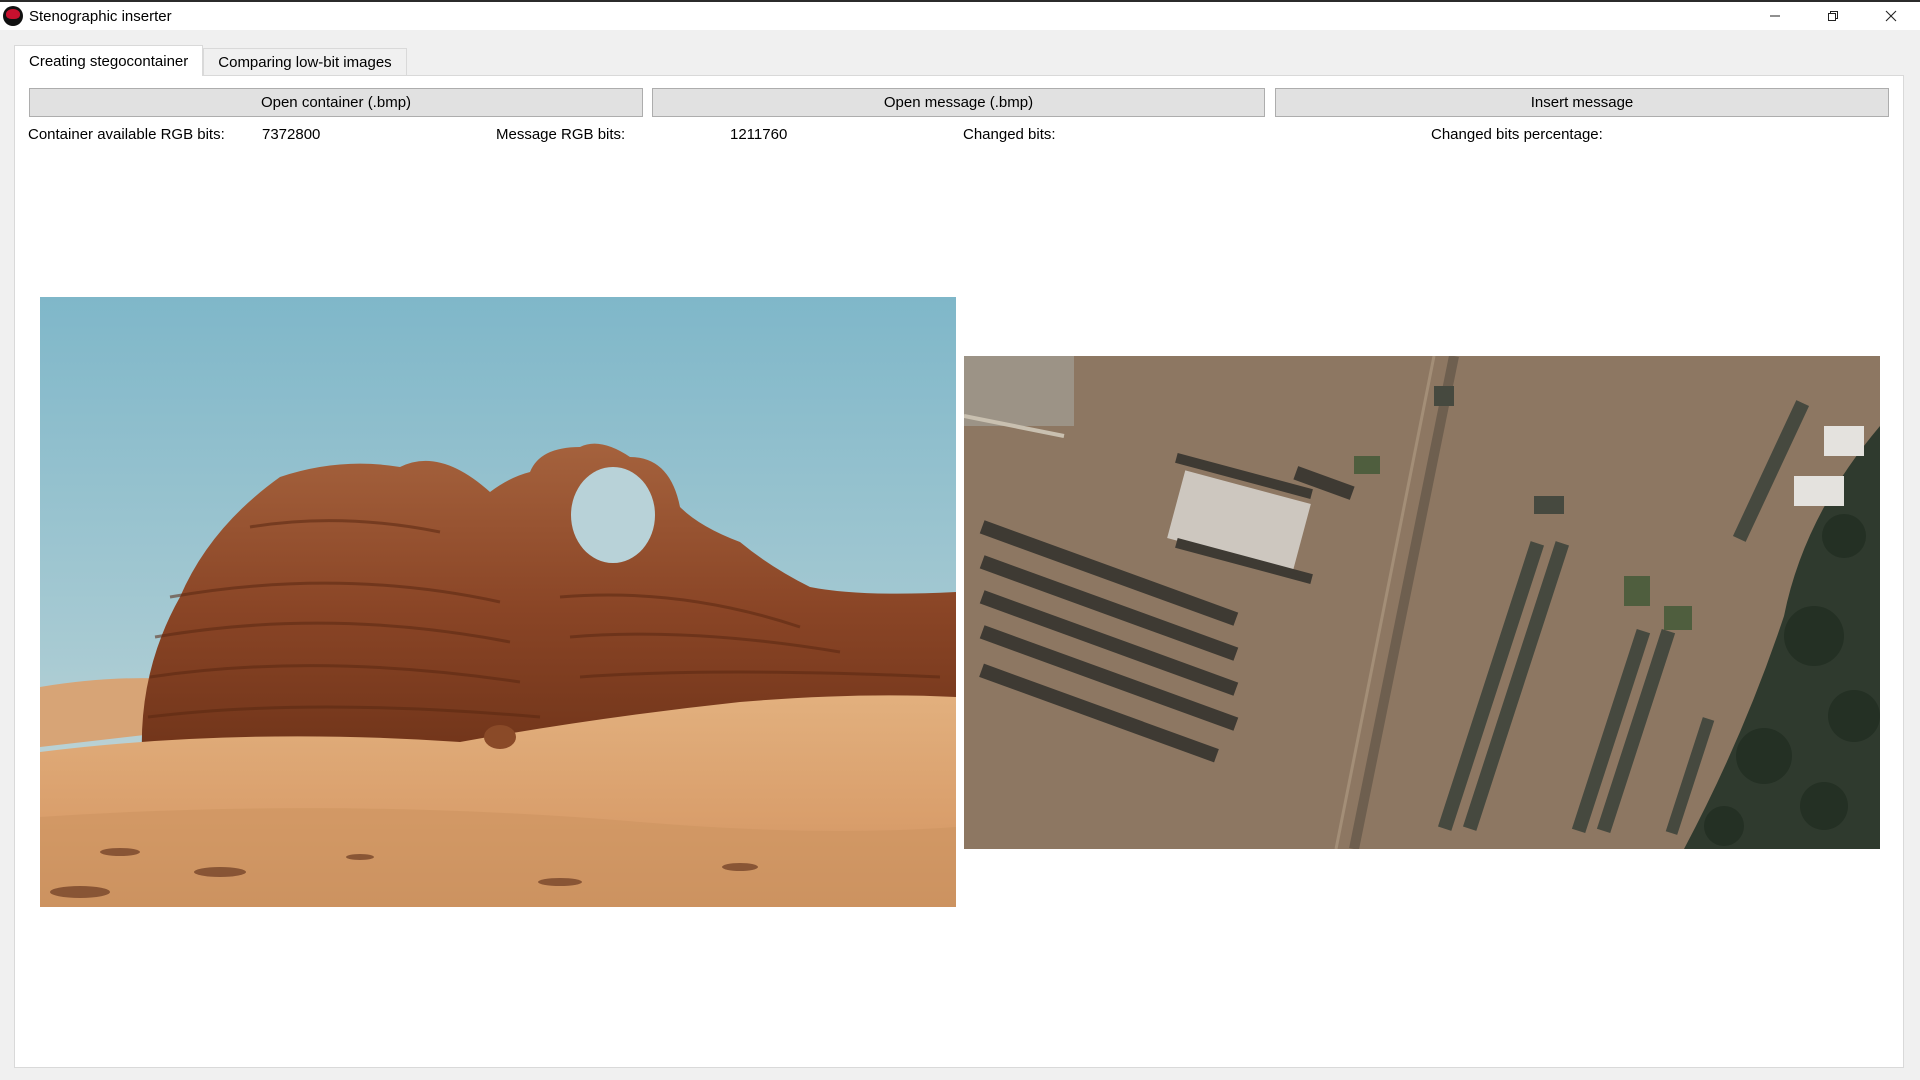  Describe the element at coordinates (561, 134) in the screenshot. I see `message-bits-label: Message RGB bits:` at that location.